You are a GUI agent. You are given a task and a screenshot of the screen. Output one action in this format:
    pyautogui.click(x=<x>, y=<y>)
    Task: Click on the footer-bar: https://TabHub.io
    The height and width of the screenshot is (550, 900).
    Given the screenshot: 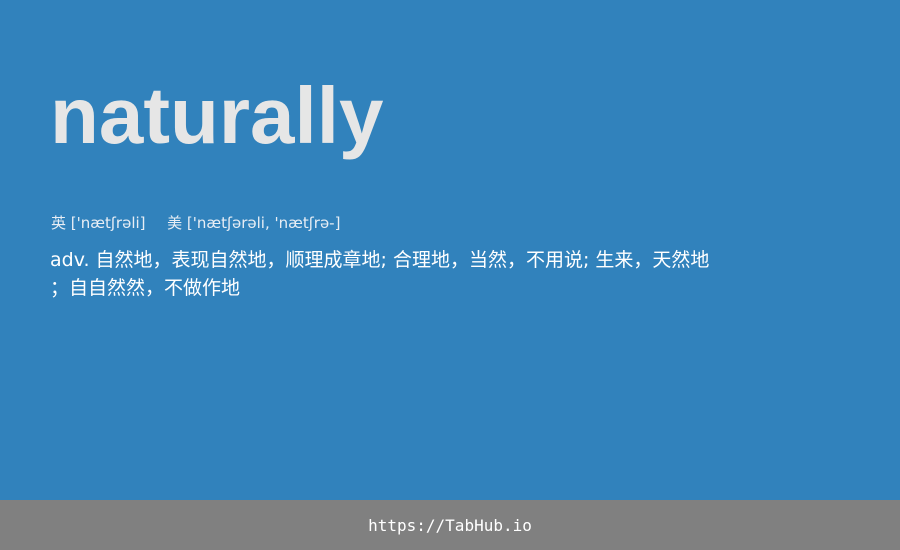 What is the action you would take?
    pyautogui.click(x=450, y=525)
    